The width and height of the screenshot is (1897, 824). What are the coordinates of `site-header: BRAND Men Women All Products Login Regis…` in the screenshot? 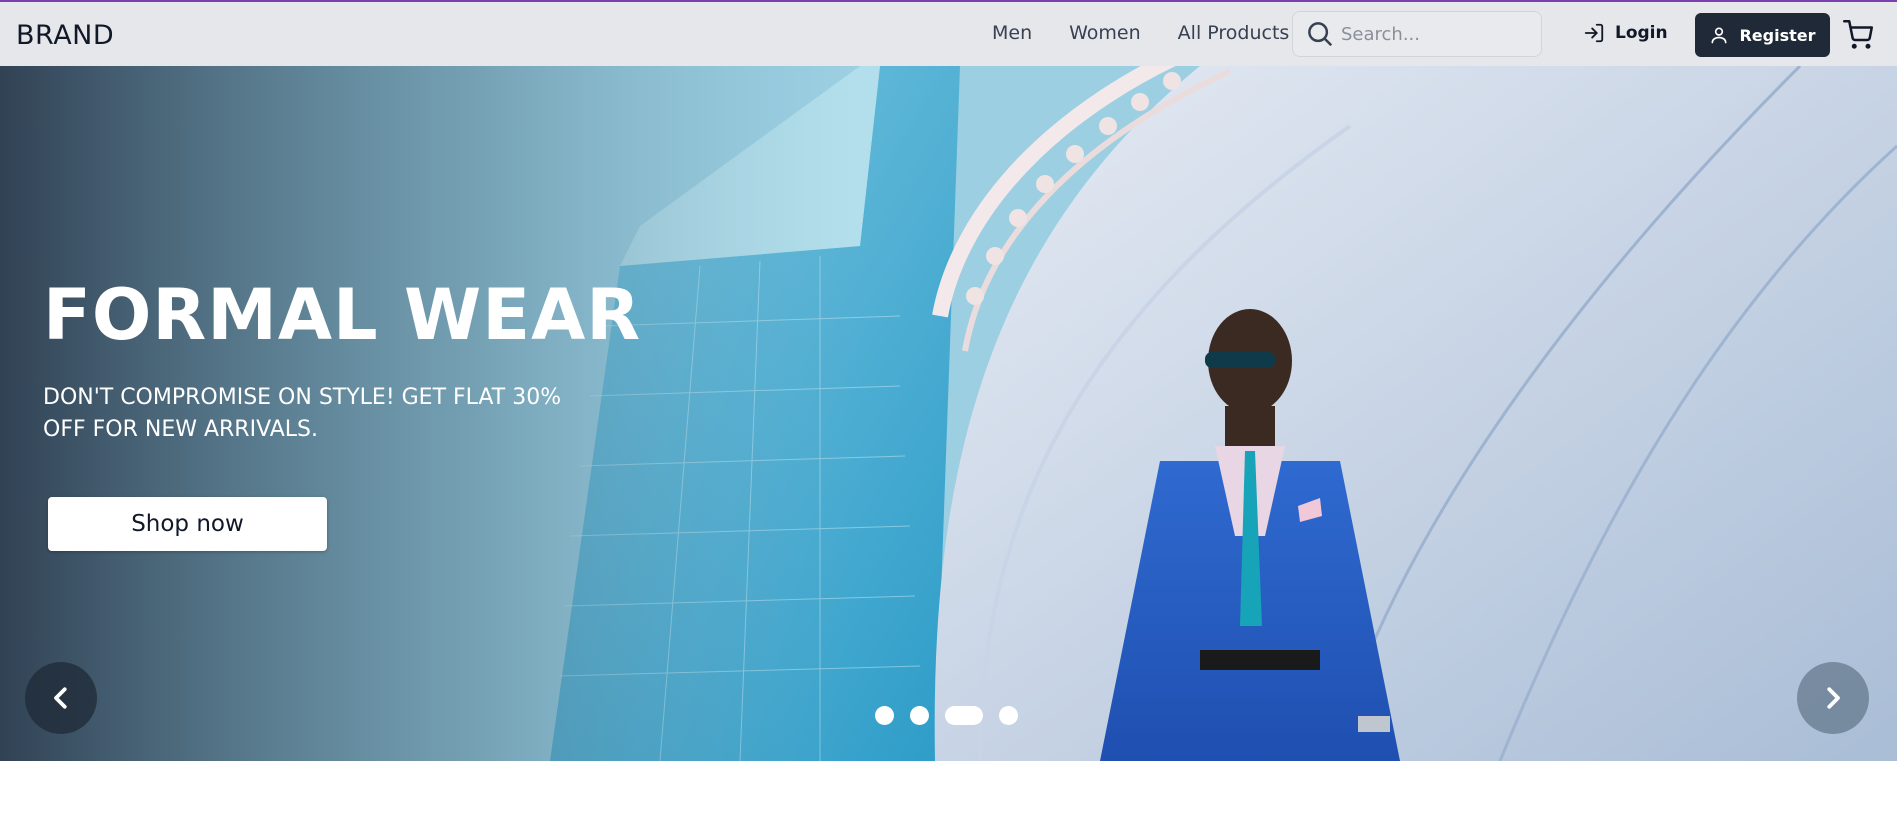 It's located at (948, 34).